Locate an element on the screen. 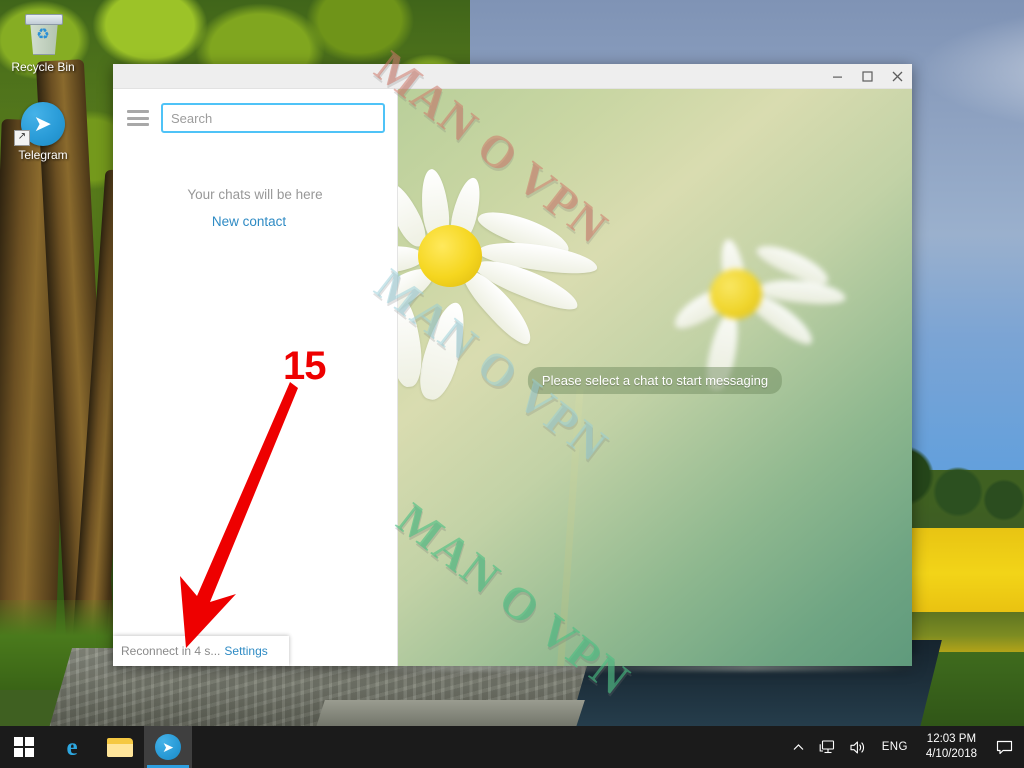 The width and height of the screenshot is (1024, 768). desktop-icon-label: Recycle Bin is located at coordinates (43, 67).